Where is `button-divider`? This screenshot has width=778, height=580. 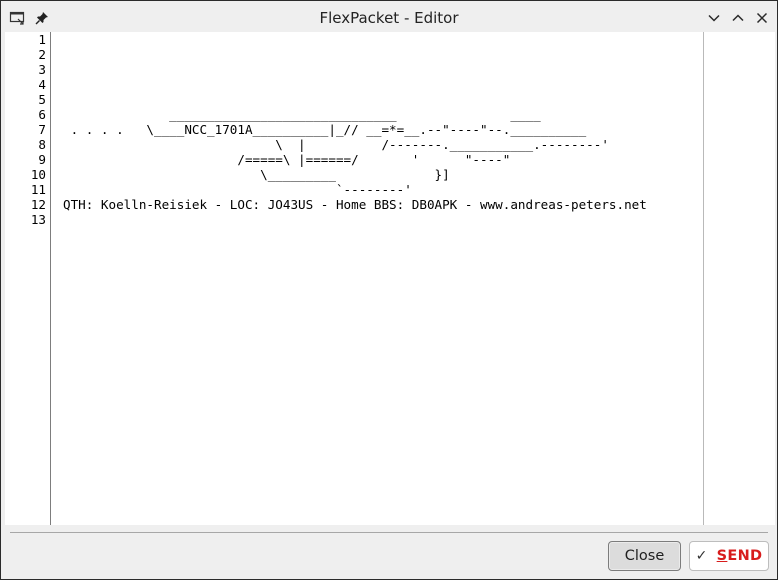 button-divider is located at coordinates (389, 532).